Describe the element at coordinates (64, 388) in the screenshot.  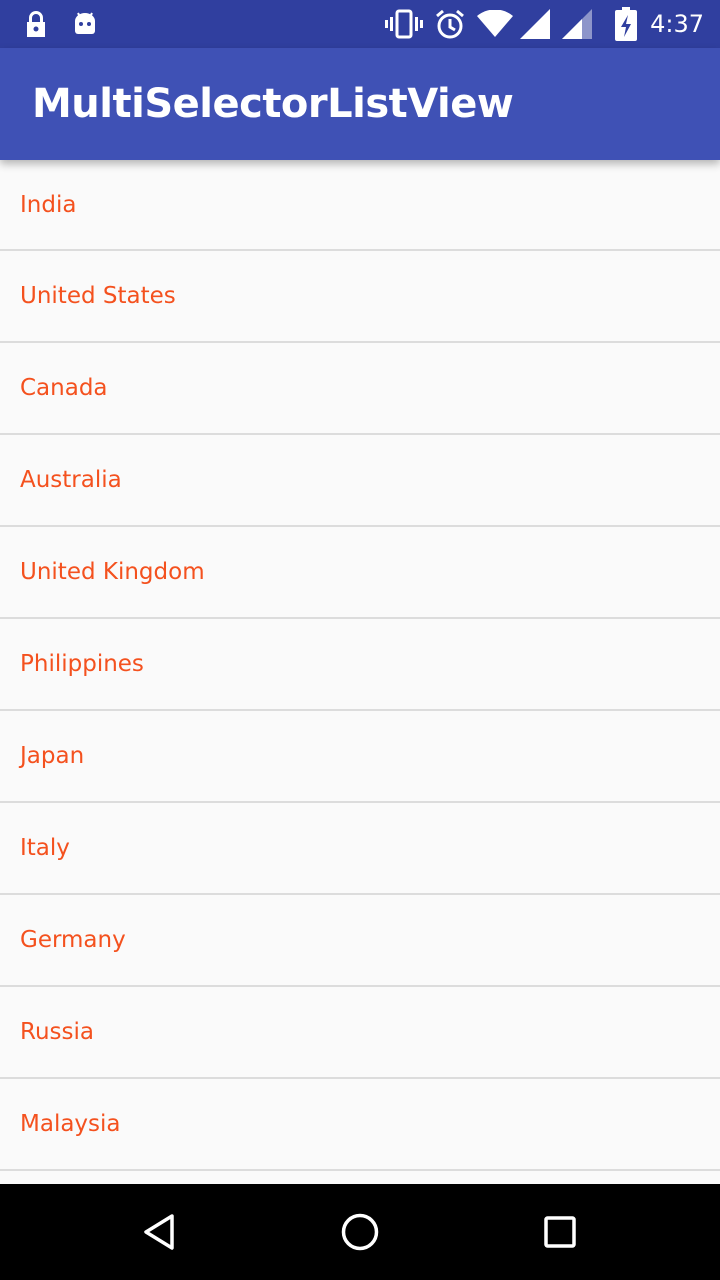
I see `list-item-label: Canada` at that location.